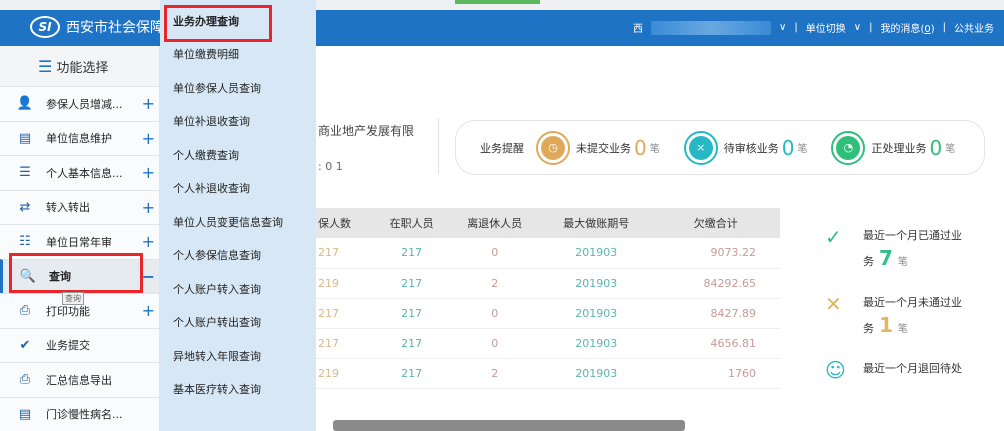 The width and height of the screenshot is (1004, 431). Describe the element at coordinates (502, 5) in the screenshot. I see `browser-strip` at that location.